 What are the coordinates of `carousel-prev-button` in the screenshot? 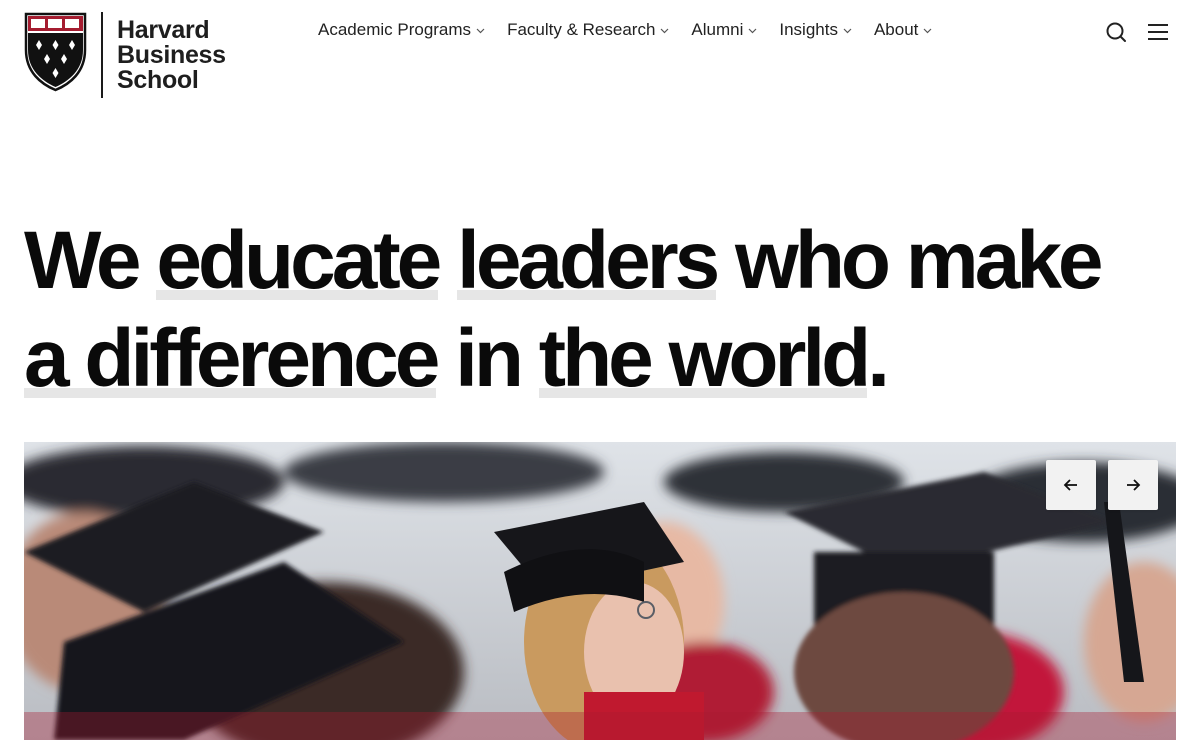 It's located at (1071, 485).